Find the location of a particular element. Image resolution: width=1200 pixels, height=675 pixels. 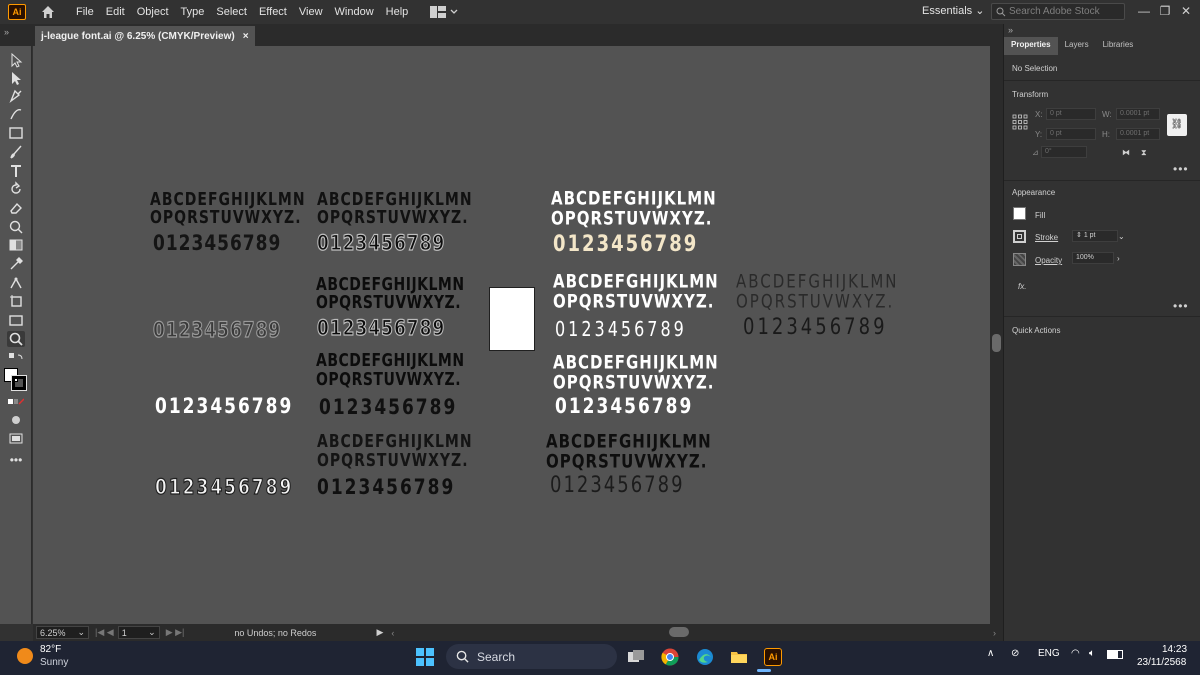

flip-vertical-icon: ⧗ is located at coordinates (1144, 153).